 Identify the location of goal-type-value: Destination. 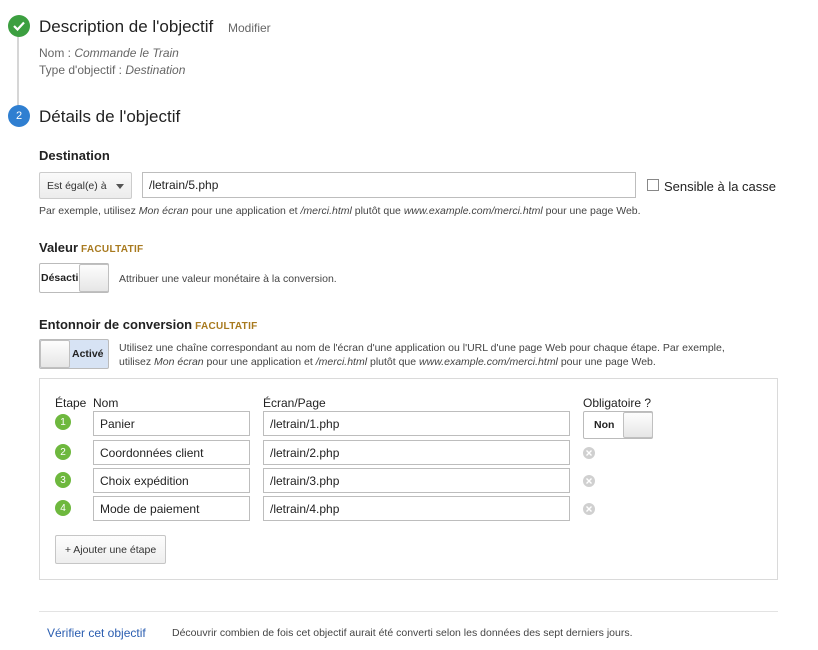
(155, 70).